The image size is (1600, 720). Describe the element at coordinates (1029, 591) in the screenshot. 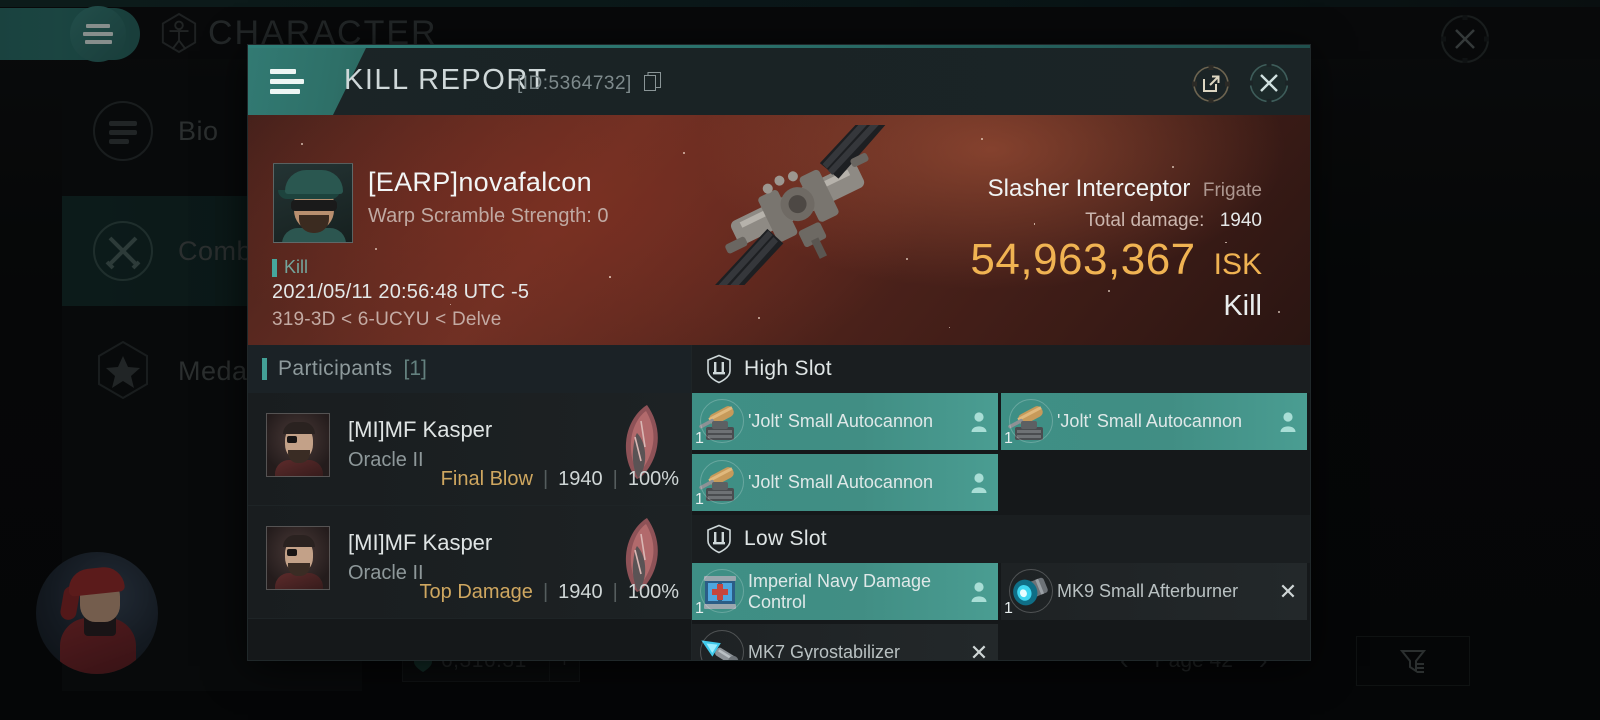

I see `afterburner-icon: 1` at that location.